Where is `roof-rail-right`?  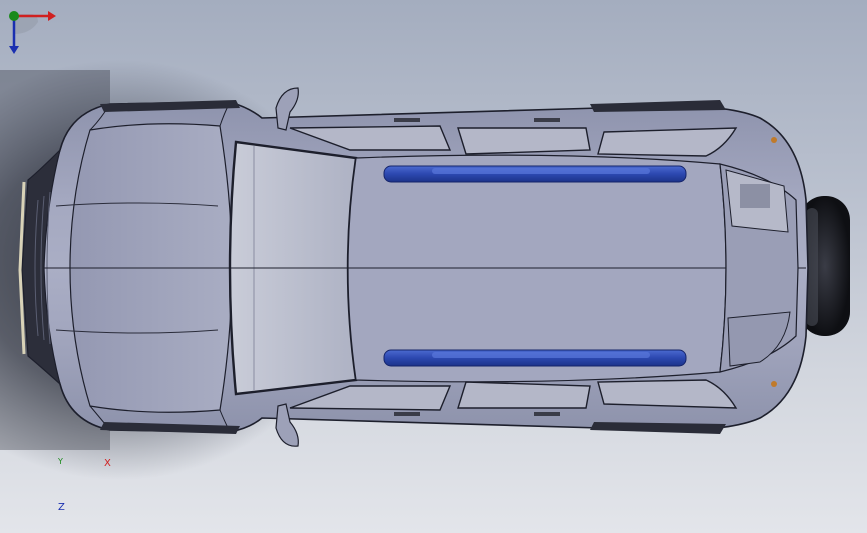
roof-rail-right is located at coordinates (535, 358).